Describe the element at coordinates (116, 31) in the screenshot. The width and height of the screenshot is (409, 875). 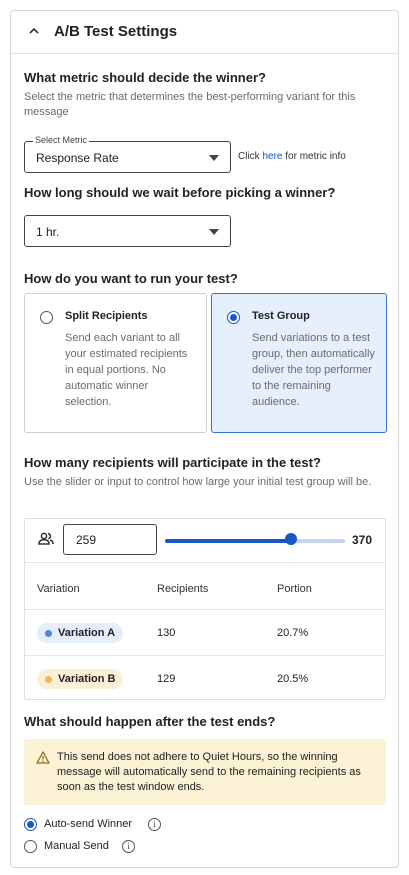
I see `panel-title: A/B Test Settings` at that location.